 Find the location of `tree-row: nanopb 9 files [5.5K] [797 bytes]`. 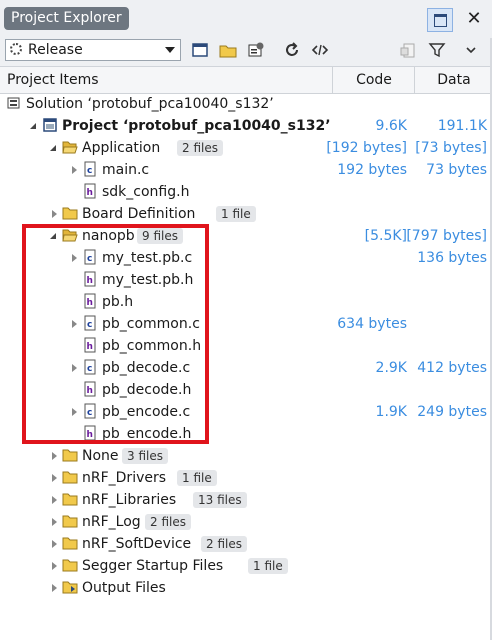

tree-row: nanopb 9 files [5.5K] [797 bytes] is located at coordinates (246, 236).